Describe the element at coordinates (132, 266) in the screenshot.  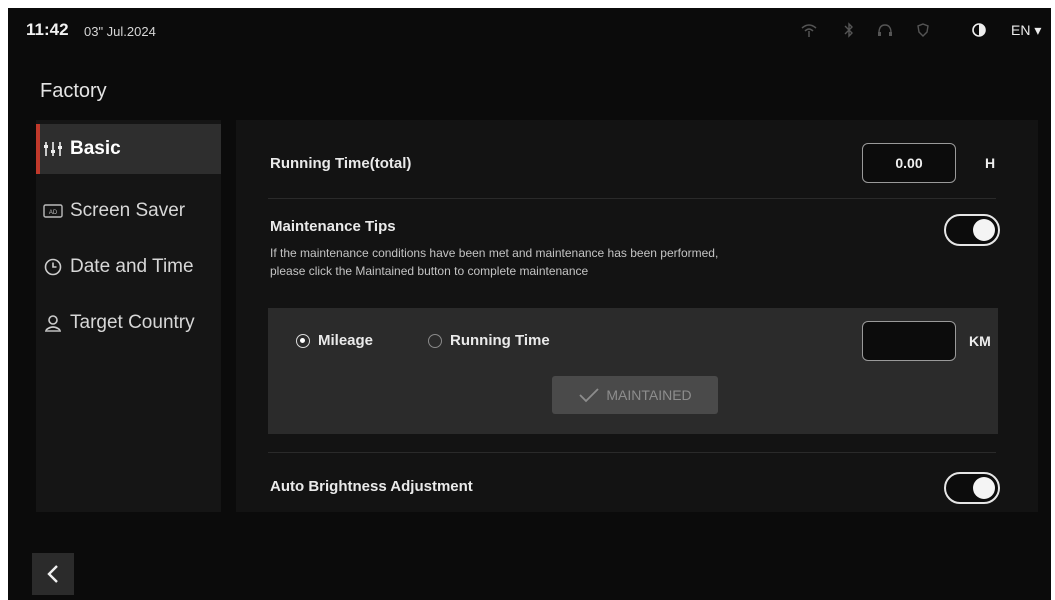
I see `sidebar-item-label: Date and Time` at that location.